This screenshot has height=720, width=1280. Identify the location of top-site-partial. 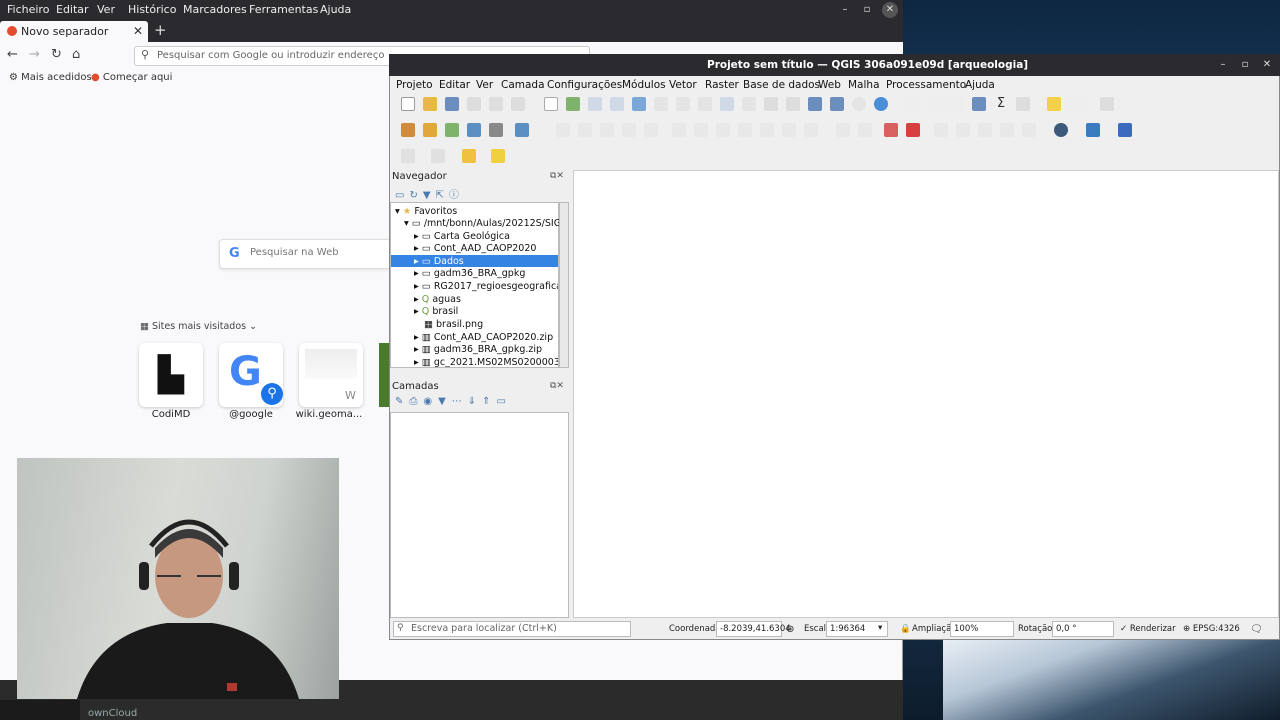
(384, 375).